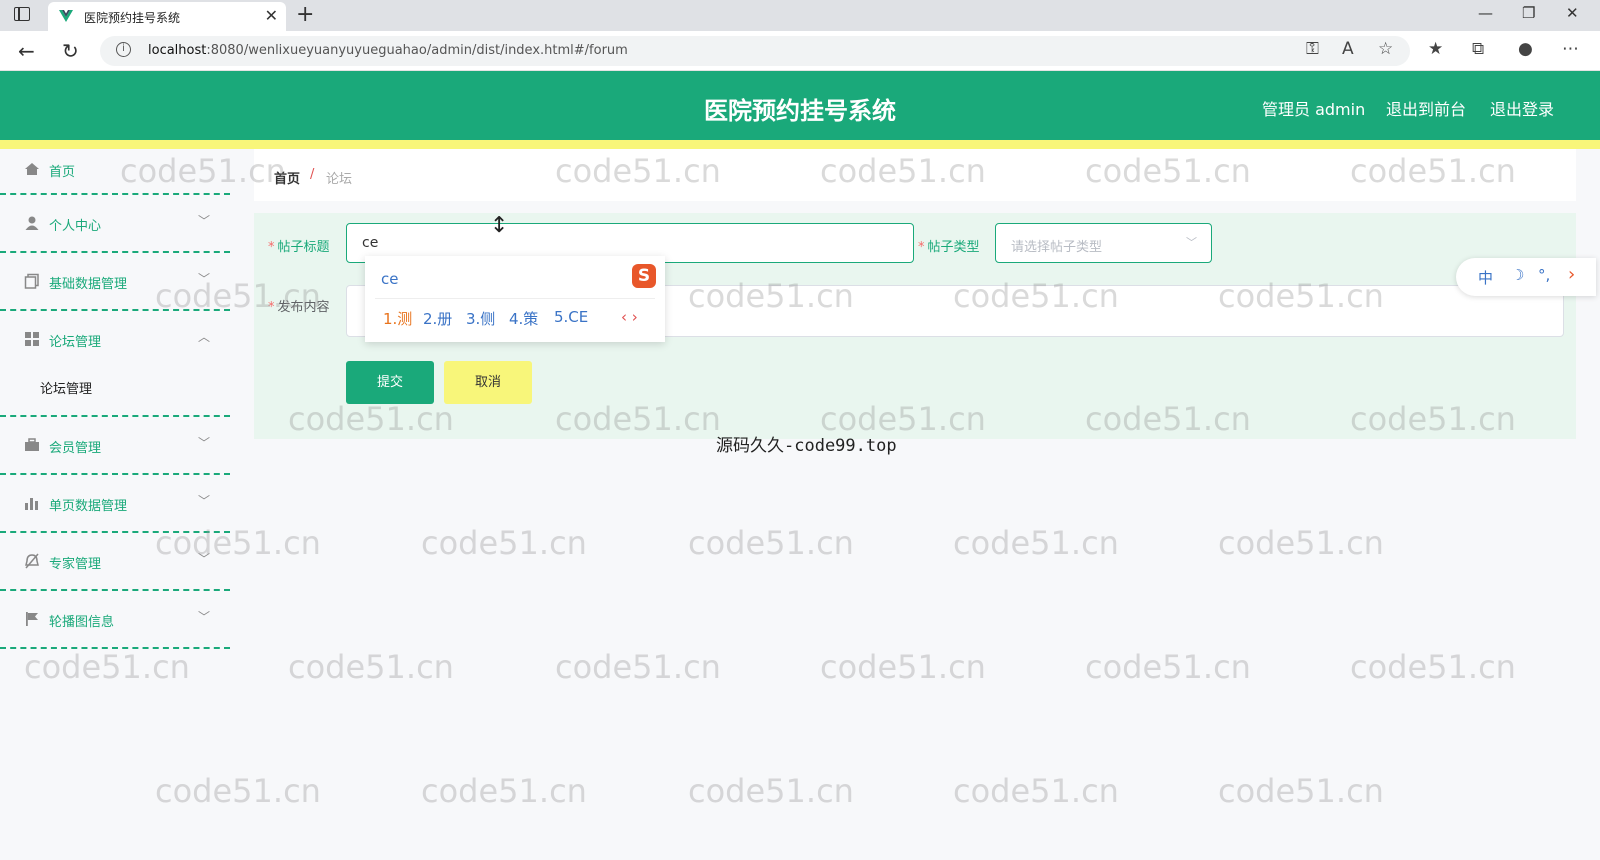 Image resolution: width=1600 pixels, height=860 pixels. What do you see at coordinates (32, 619) in the screenshot?
I see `flag-icon` at bounding box center [32, 619].